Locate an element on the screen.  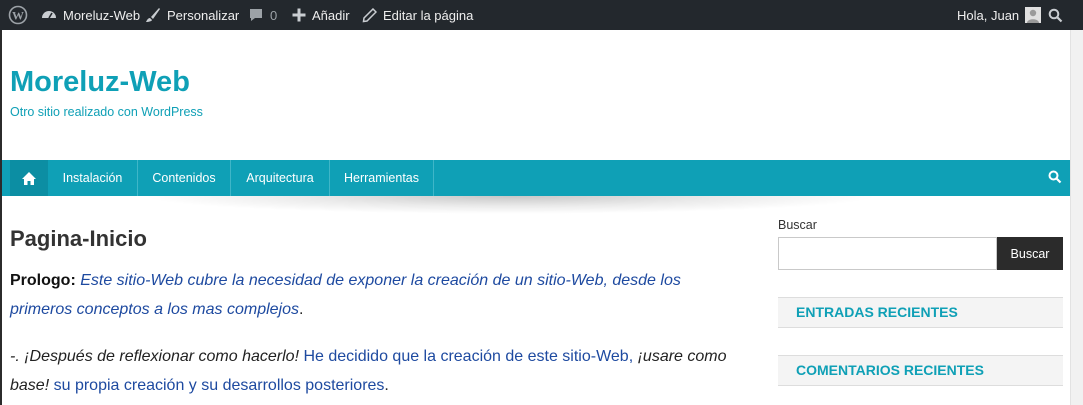
home-icon is located at coordinates (29, 178).